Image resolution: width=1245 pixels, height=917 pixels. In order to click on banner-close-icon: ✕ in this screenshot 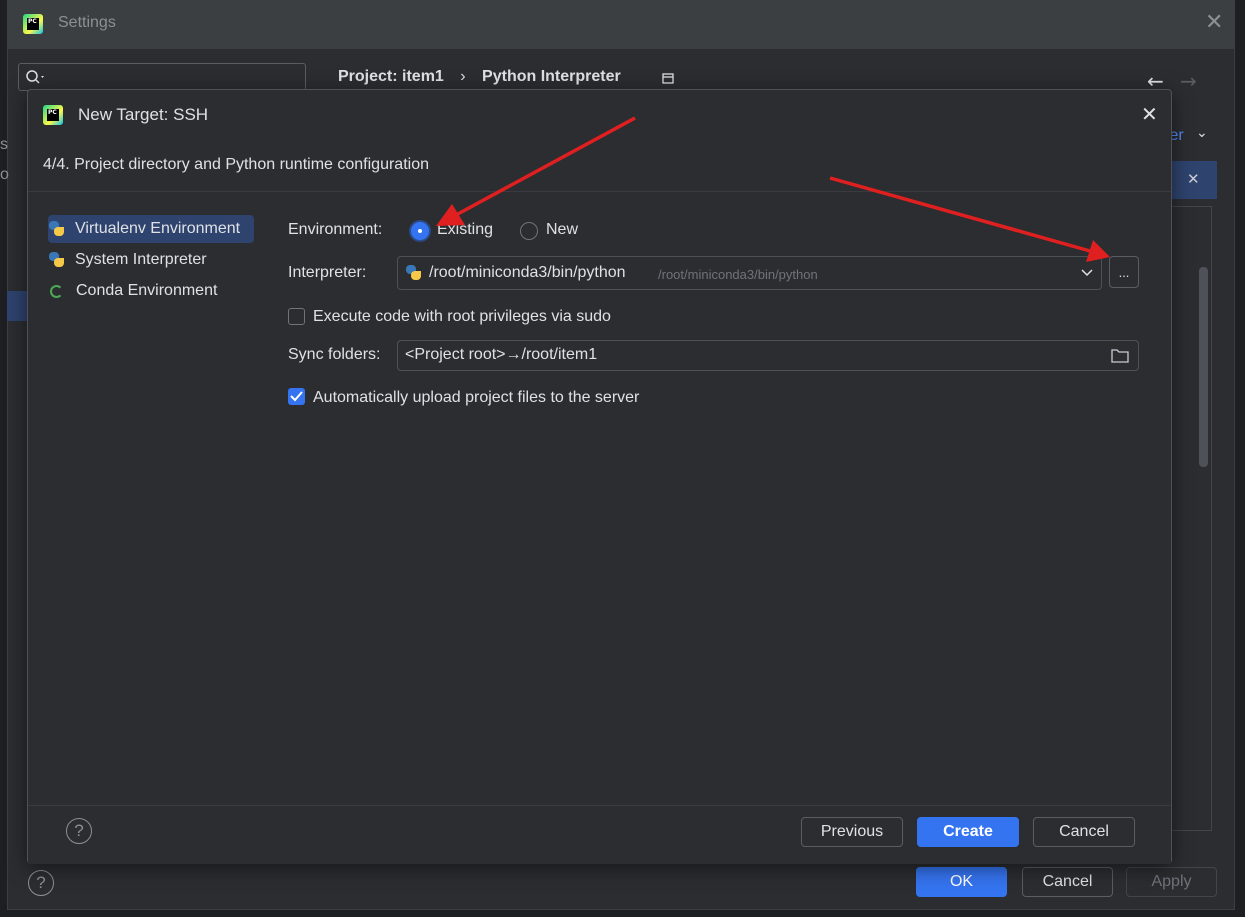, I will do `click(1193, 179)`.